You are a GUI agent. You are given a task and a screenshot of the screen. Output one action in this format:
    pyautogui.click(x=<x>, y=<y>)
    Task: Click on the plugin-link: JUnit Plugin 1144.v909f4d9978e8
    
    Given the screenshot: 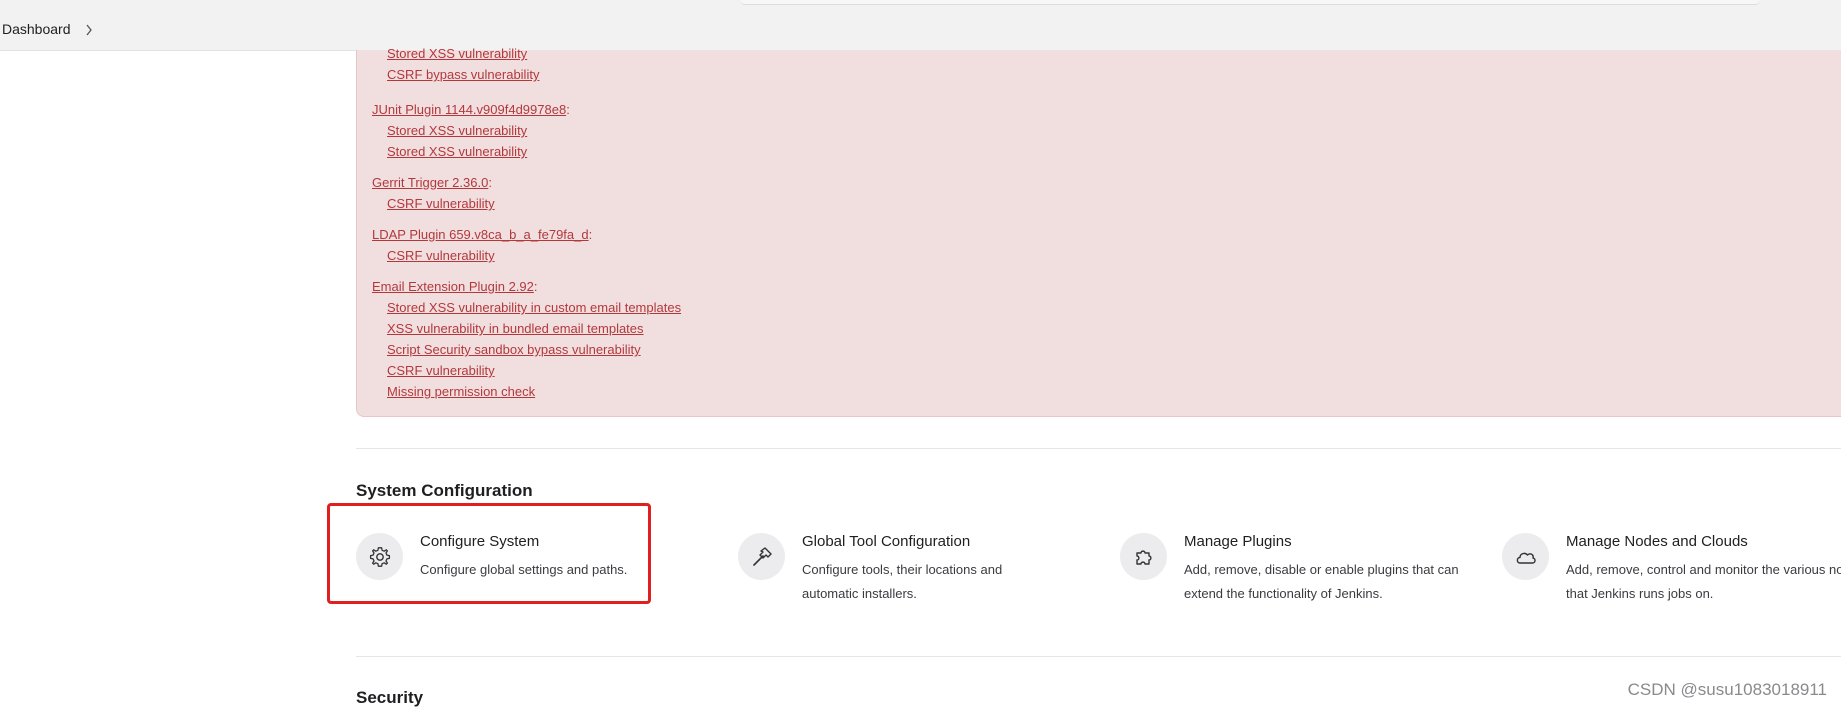 What is the action you would take?
    pyautogui.click(x=469, y=109)
    